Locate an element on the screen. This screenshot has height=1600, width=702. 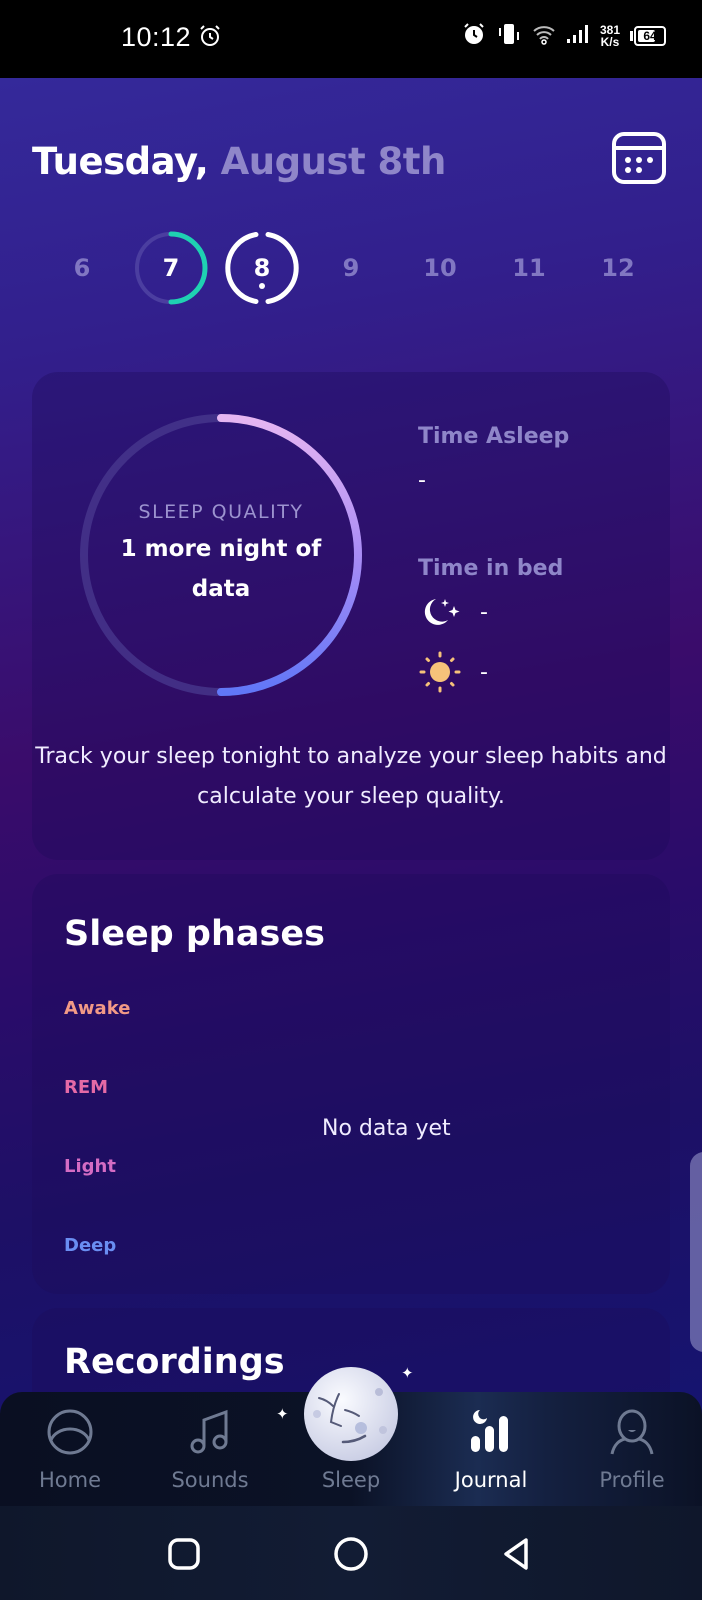
calendar-icon is located at coordinates (639, 158).